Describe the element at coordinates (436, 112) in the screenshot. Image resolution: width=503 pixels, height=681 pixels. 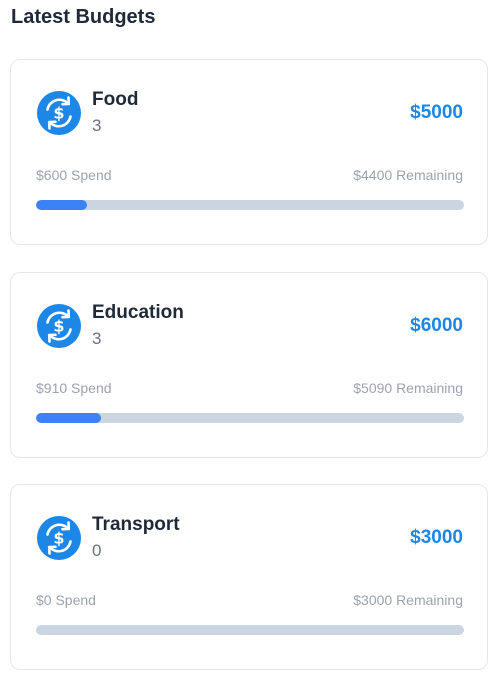
I see `budget-amount: $5000` at that location.